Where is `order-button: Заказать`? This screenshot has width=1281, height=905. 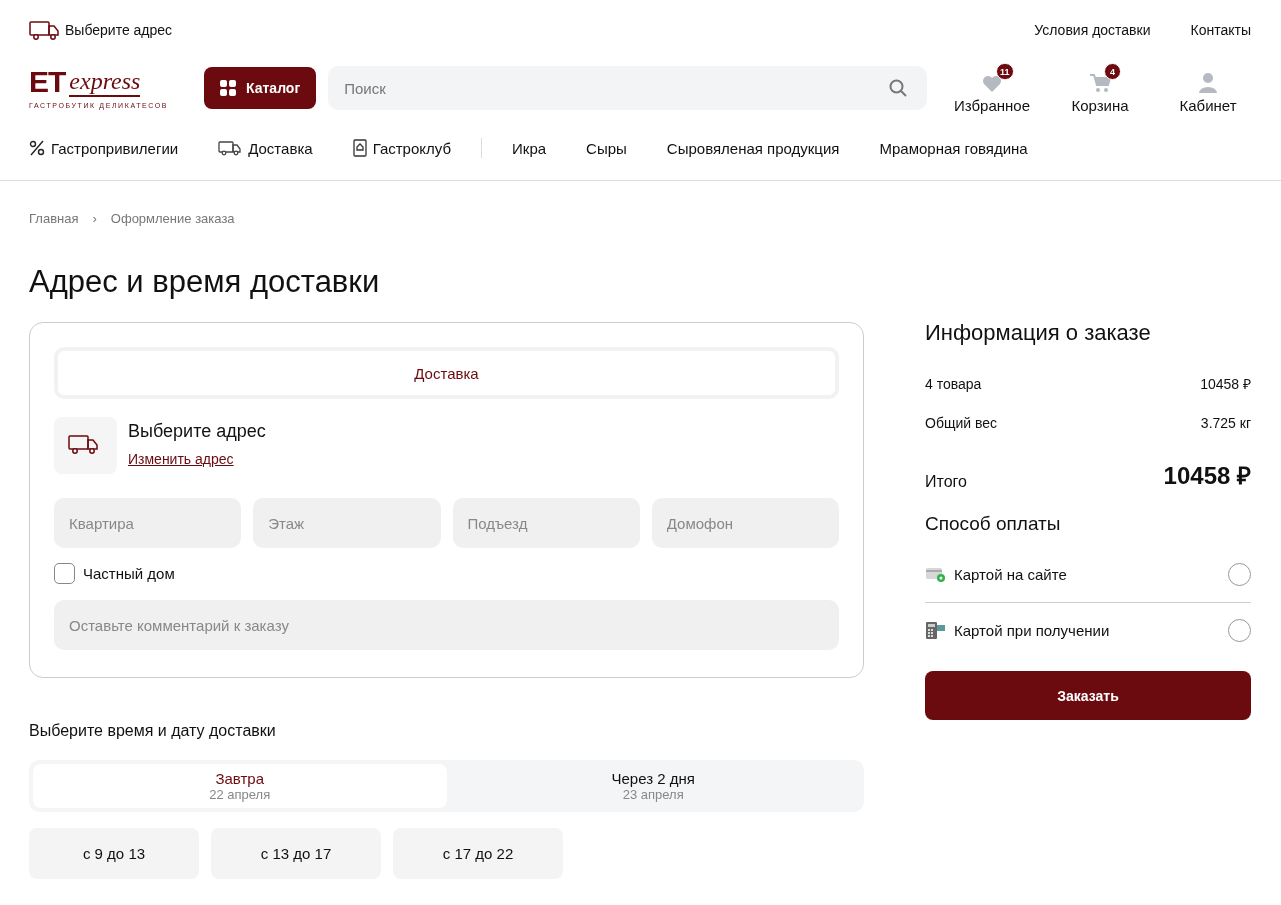 order-button: Заказать is located at coordinates (1088, 695).